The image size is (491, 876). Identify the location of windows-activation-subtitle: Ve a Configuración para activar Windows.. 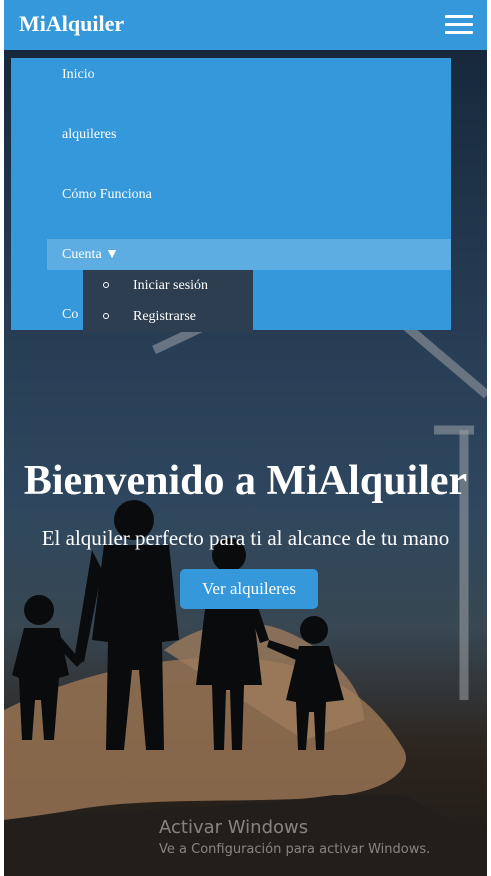
(295, 849).